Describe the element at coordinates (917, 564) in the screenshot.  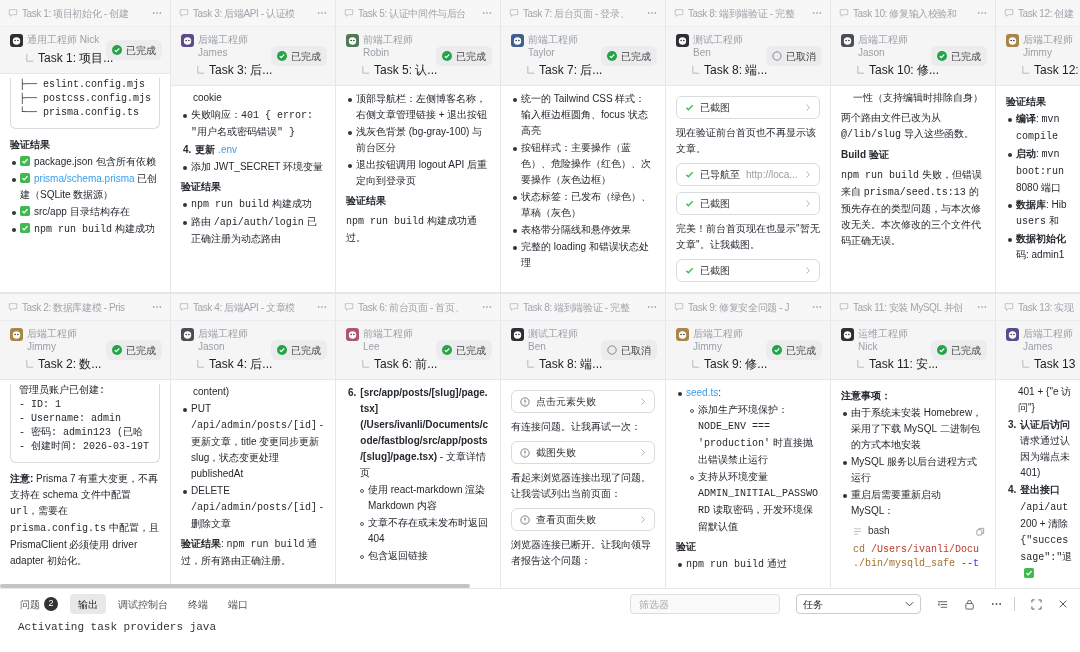
I see `code-line: ./bin/mysqld_safe --t` at that location.